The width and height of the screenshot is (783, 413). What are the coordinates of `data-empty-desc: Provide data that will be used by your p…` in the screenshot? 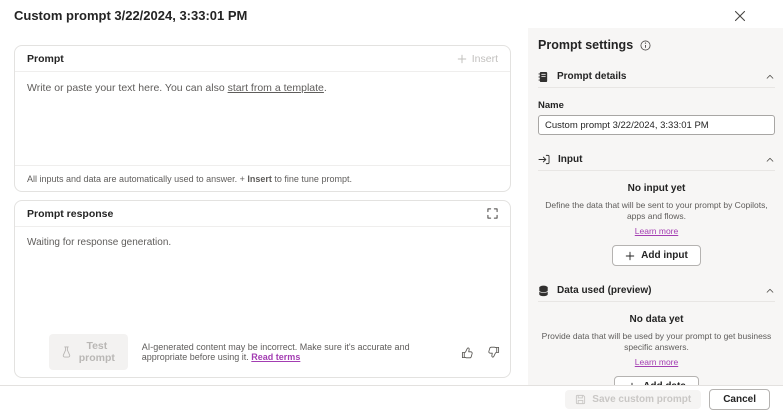 It's located at (656, 342).